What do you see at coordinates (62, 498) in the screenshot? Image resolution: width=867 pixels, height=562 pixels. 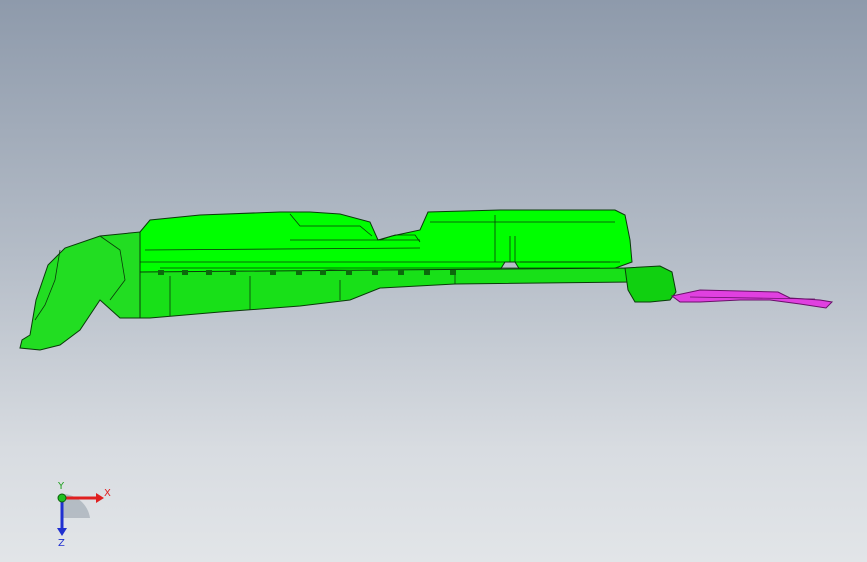 I see `y-axis-dot` at bounding box center [62, 498].